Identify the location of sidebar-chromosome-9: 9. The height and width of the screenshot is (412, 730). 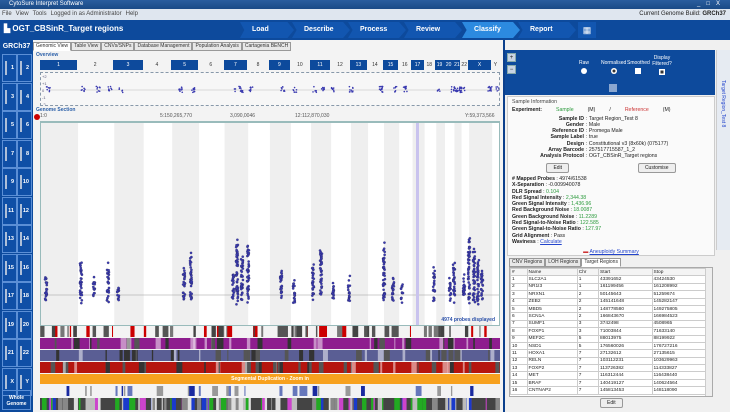
(9, 182).